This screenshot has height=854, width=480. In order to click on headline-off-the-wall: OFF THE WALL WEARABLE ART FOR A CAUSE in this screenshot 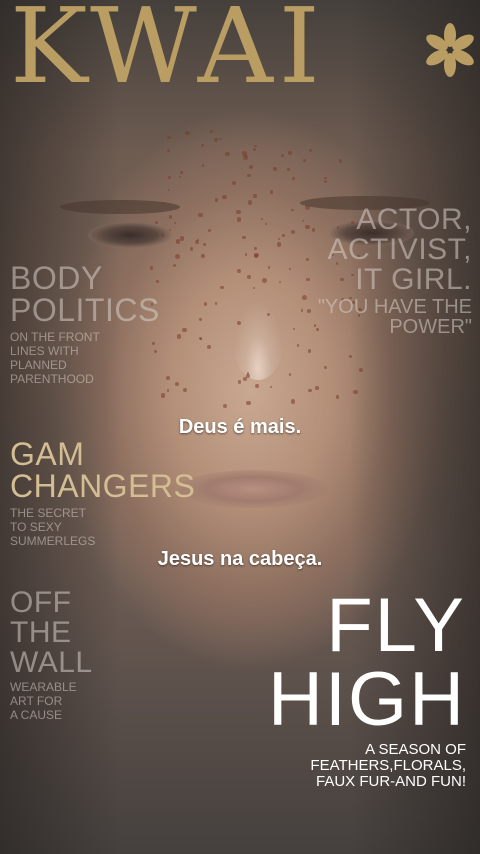, I will do `click(51, 654)`.